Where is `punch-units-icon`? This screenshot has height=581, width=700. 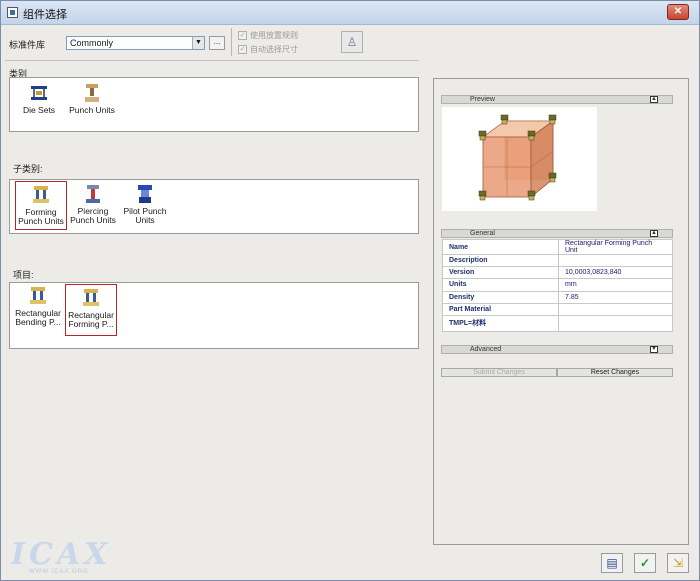 punch-units-icon is located at coordinates (92, 93).